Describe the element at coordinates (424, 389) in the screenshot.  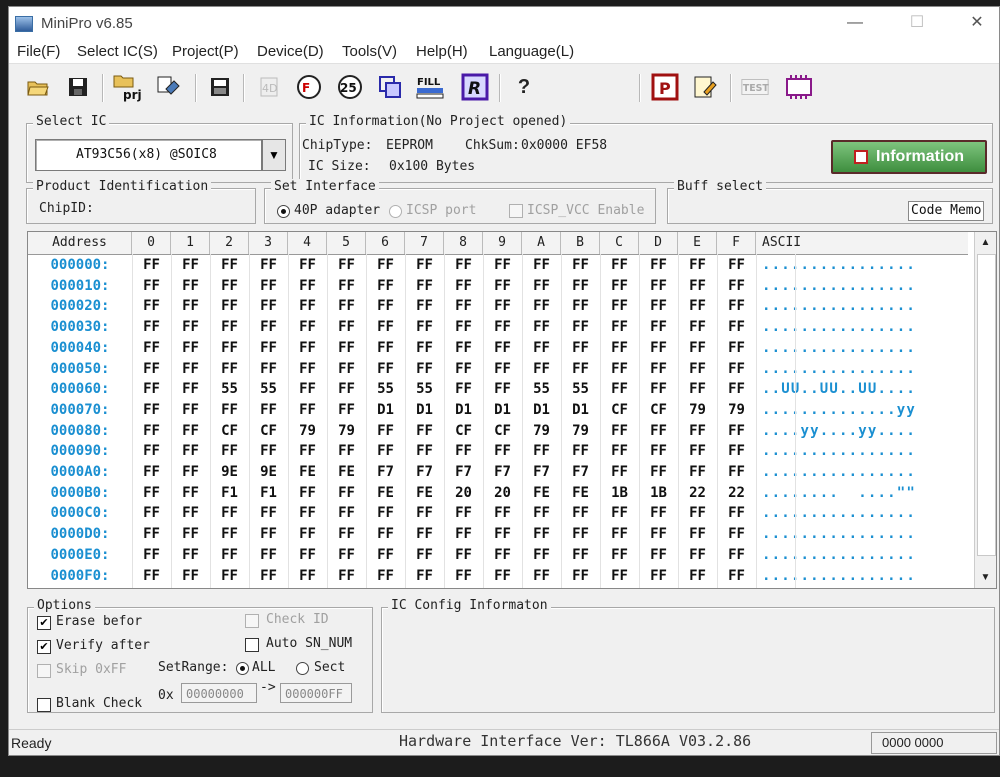
I see `byte-cell: 55` at that location.